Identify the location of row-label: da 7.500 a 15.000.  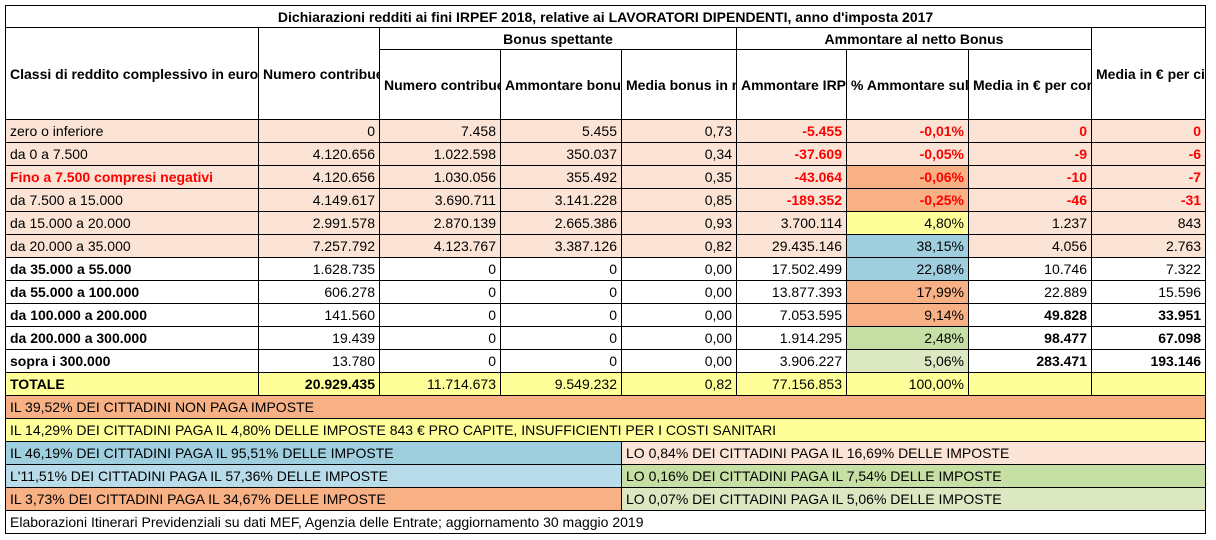
(132, 200).